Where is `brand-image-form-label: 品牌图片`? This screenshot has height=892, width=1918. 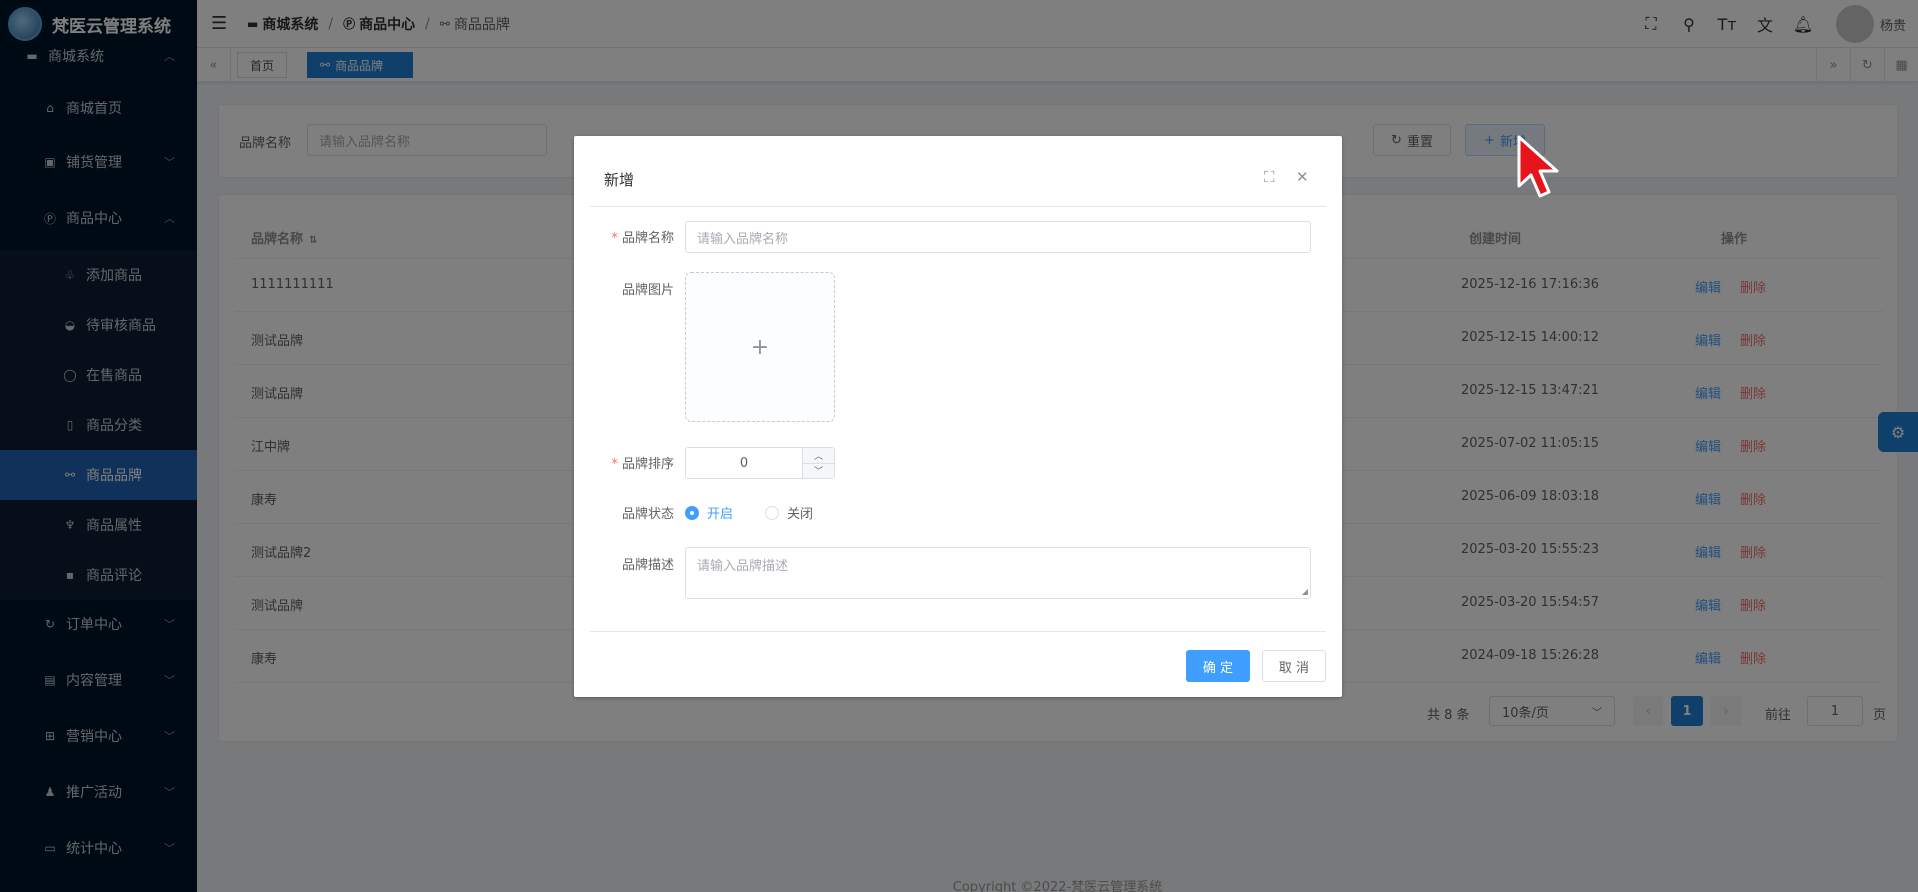 brand-image-form-label: 品牌图片 is located at coordinates (624, 289).